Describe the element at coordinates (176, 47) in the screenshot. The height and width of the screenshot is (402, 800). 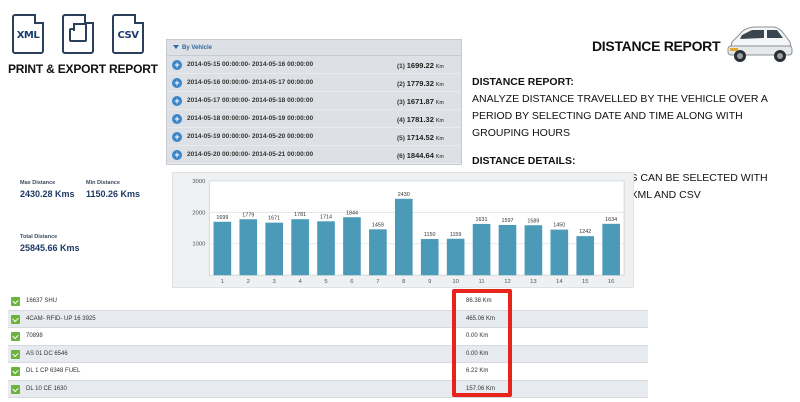
I see `caret-down-icon` at that location.